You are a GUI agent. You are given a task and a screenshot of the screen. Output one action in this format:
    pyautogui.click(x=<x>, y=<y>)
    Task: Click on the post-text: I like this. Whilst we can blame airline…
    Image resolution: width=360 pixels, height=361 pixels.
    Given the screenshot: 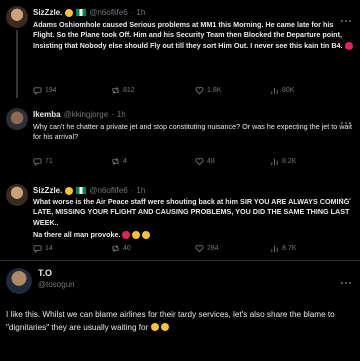 What is the action you would take?
    pyautogui.click(x=181, y=321)
    